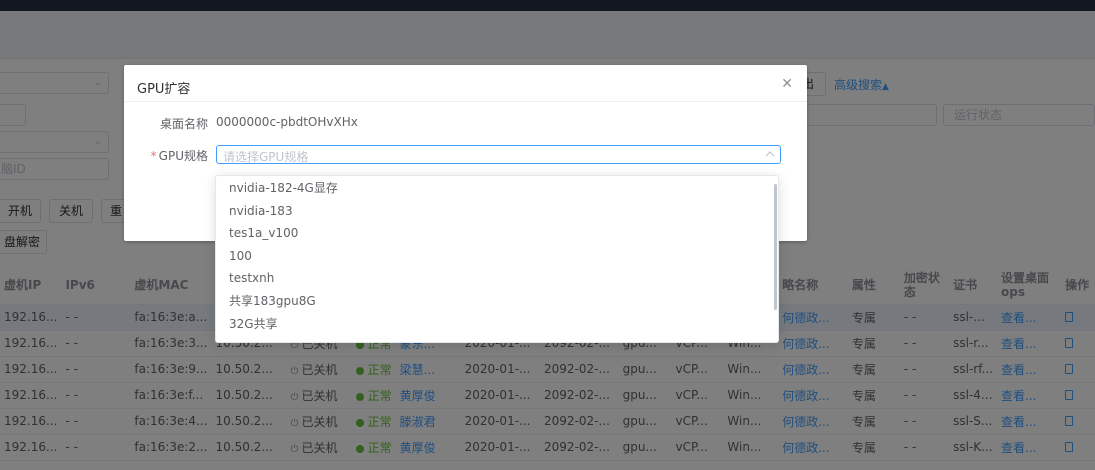 This screenshot has height=470, width=1095. Describe the element at coordinates (164, 89) in the screenshot. I see `dialog-title: GPU扩容` at that location.